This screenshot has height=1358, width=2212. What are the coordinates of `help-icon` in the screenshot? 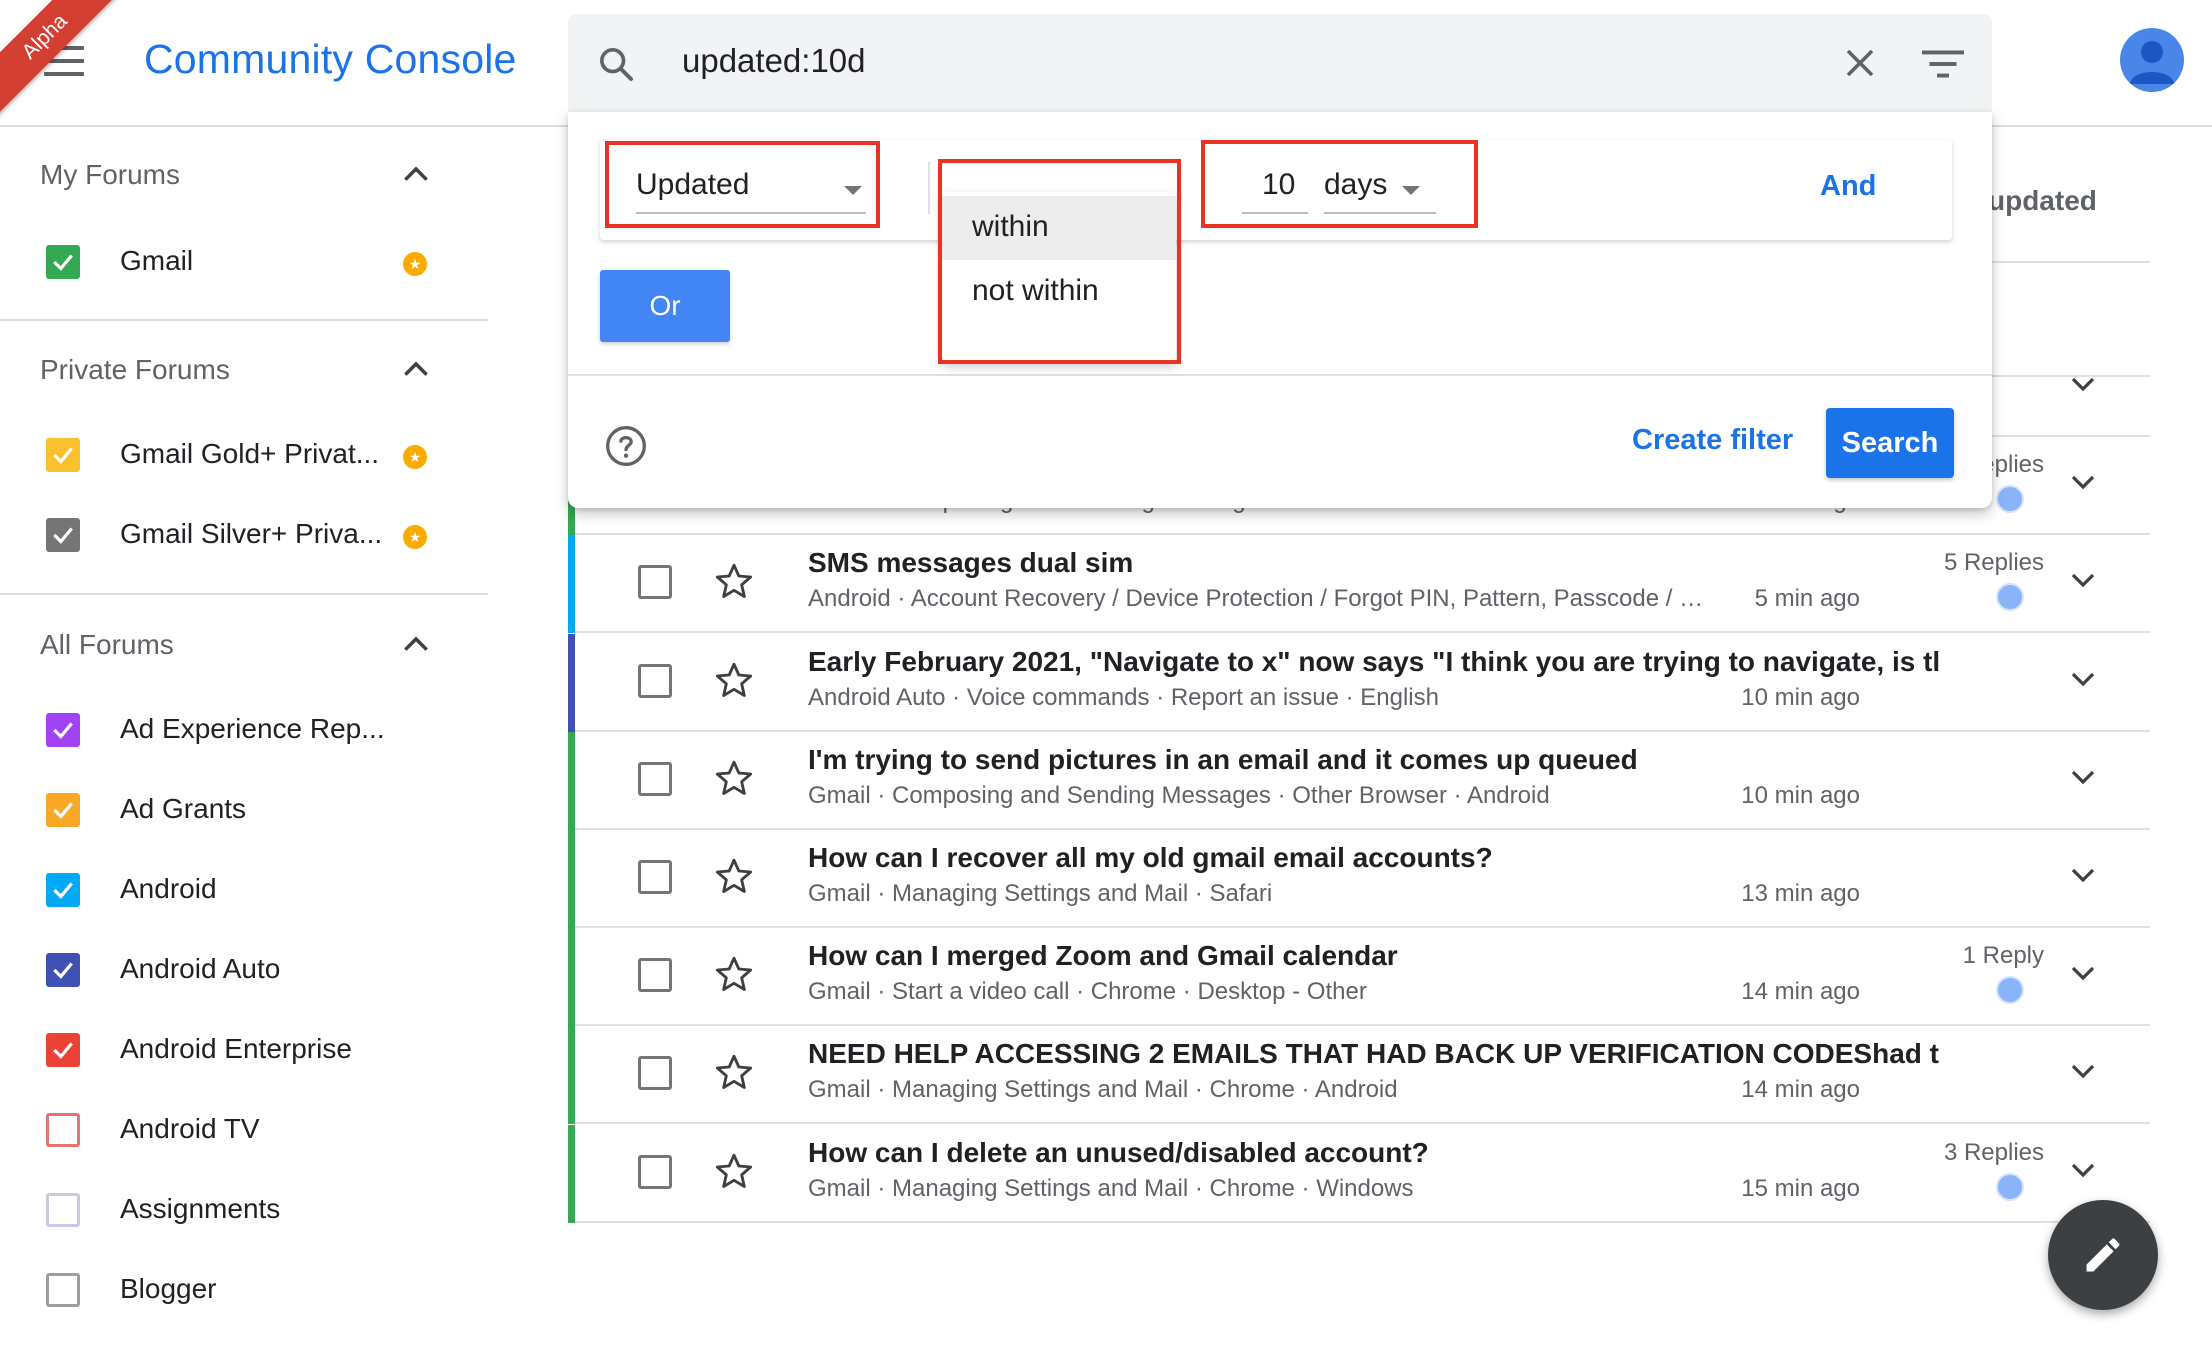 It's located at (626, 446).